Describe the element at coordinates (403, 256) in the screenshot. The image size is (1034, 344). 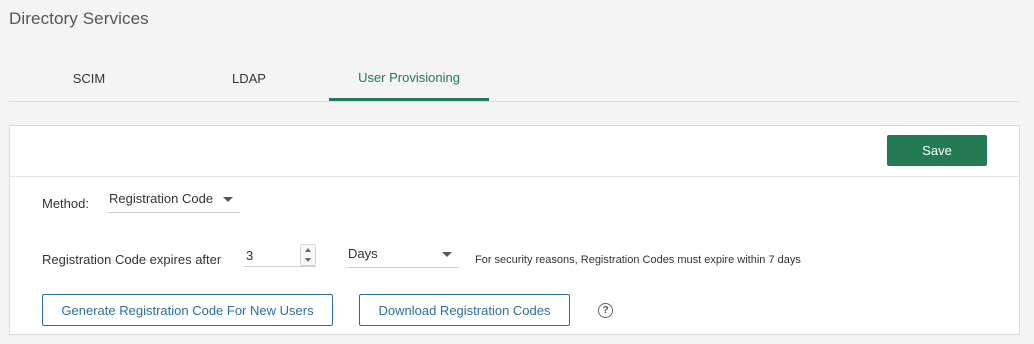
I see `expiry-unit-select: Days` at that location.